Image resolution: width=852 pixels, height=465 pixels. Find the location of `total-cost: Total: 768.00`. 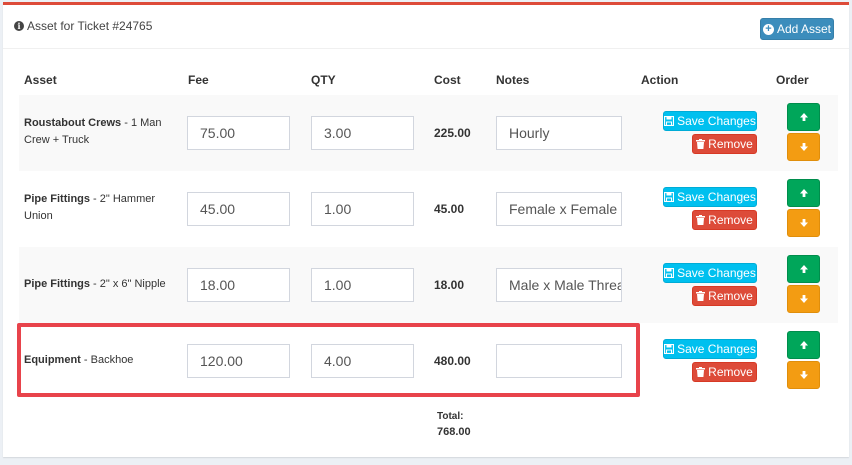

total-cost: Total: 768.00 is located at coordinates (454, 424).